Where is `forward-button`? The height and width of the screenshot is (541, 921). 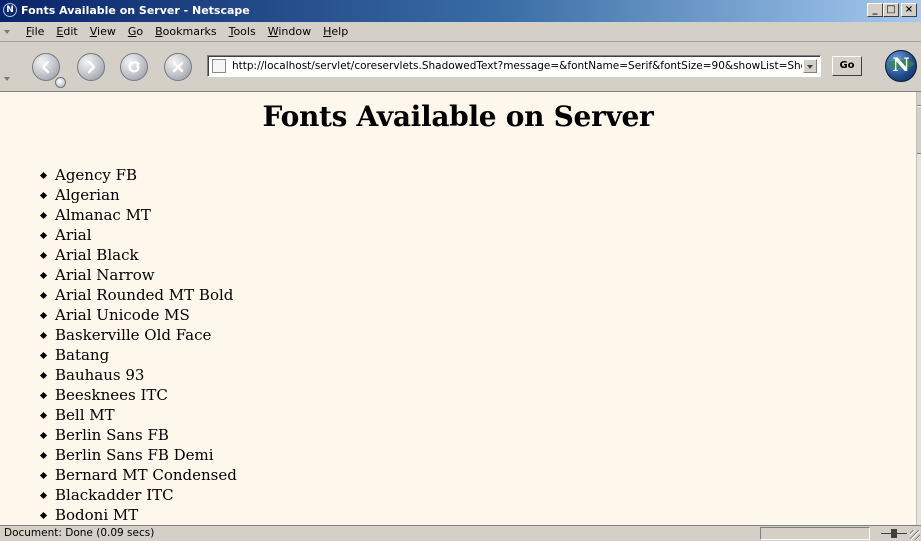
forward-button is located at coordinates (91, 67).